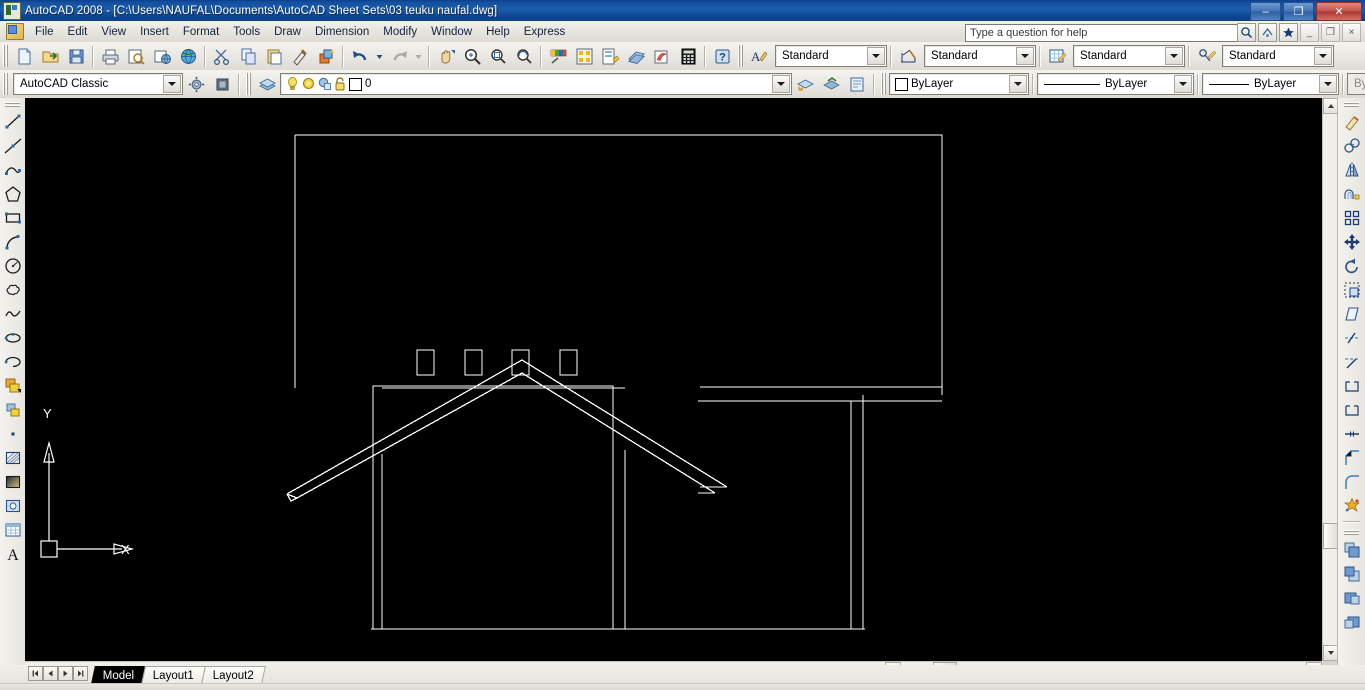 This screenshot has width=1365, height=690. I want to click on quickcalc-icon, so click(688, 56).